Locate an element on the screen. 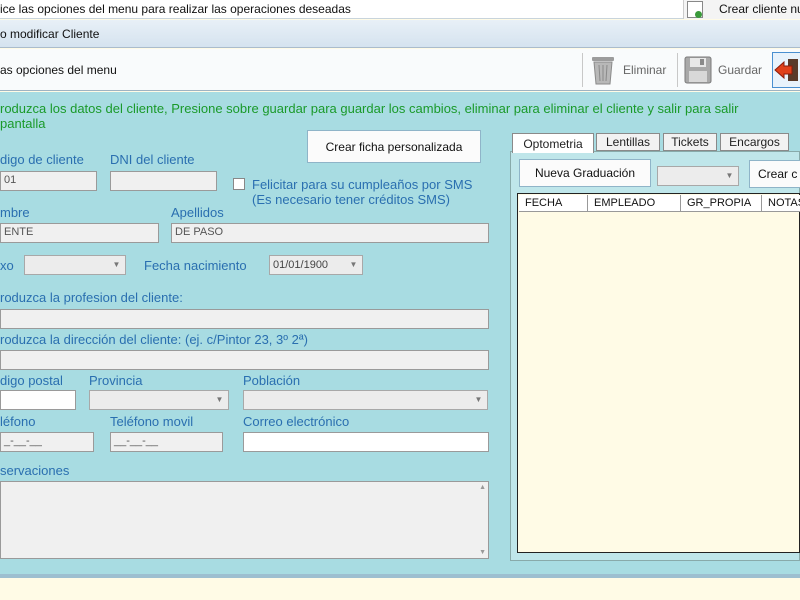  codigo-label: digo de cliente is located at coordinates (42, 159).